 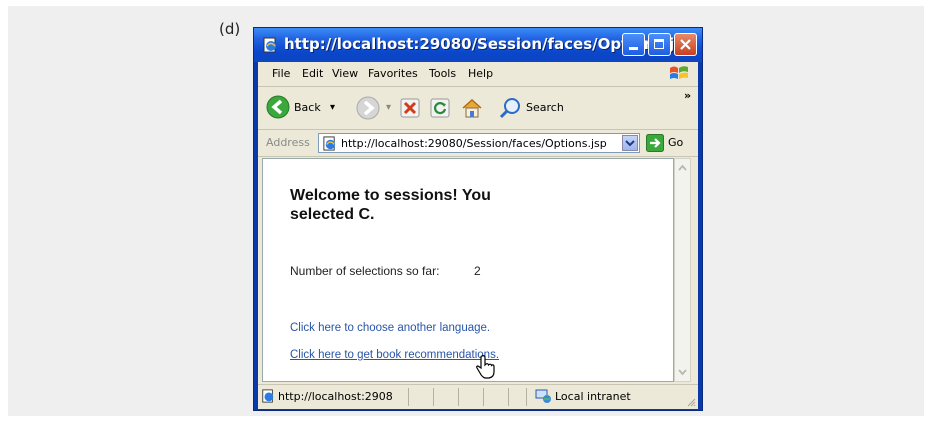 What do you see at coordinates (368, 108) in the screenshot?
I see `forward-button-icon` at bounding box center [368, 108].